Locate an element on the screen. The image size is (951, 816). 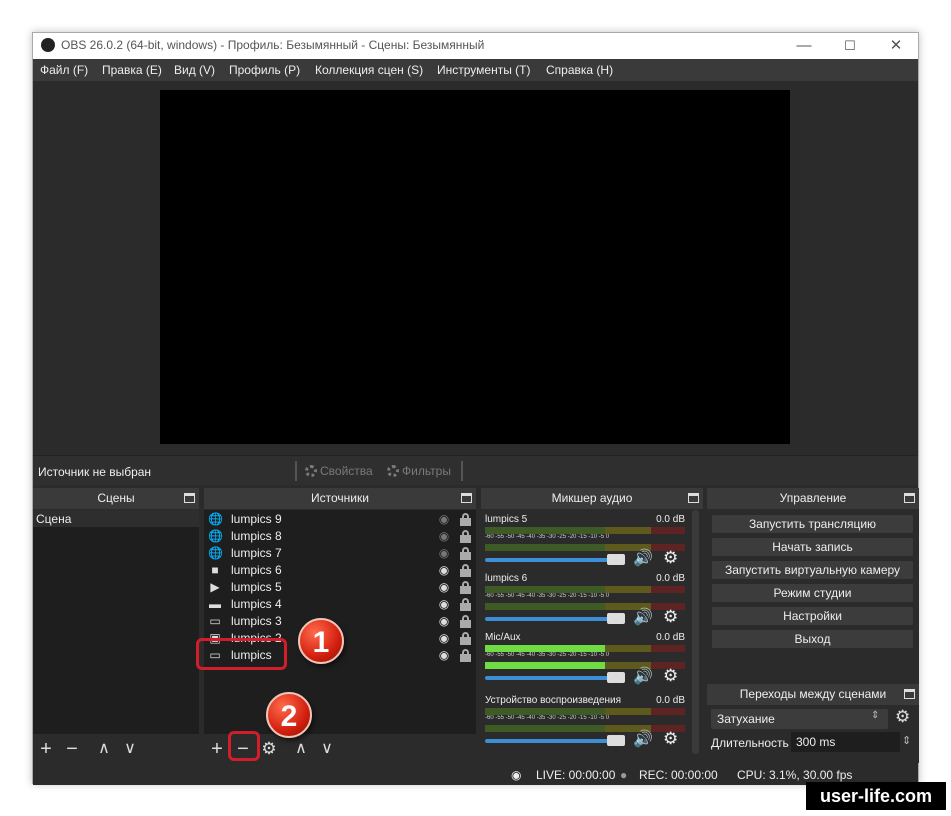
close-button: ✕ is located at coordinates (896, 46).